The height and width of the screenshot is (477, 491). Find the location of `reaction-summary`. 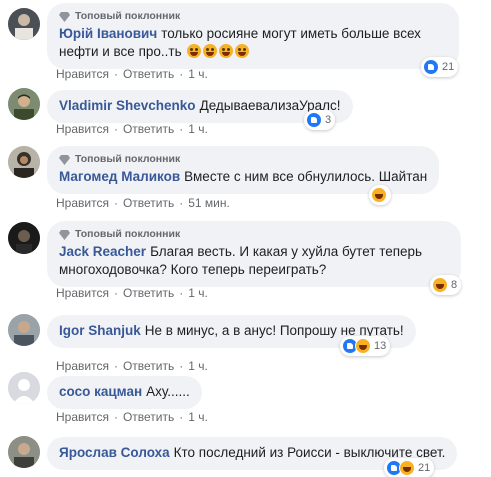

reaction-summary is located at coordinates (380, 195).